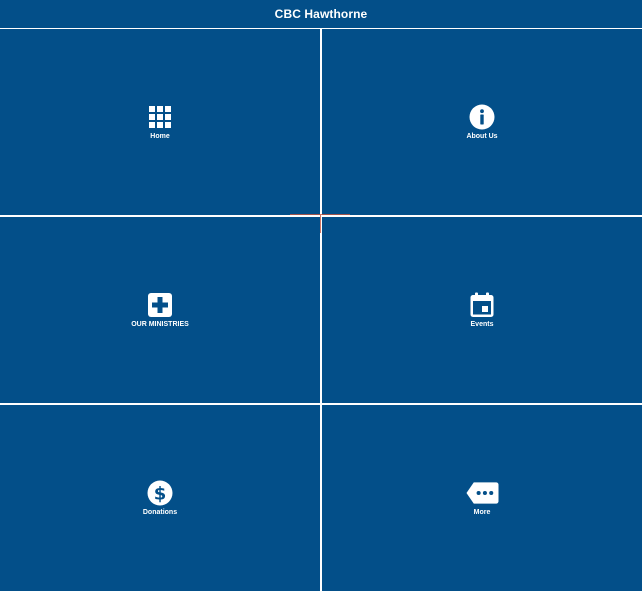  What do you see at coordinates (320, 224) in the screenshot?
I see `divider-accent-stem` at bounding box center [320, 224].